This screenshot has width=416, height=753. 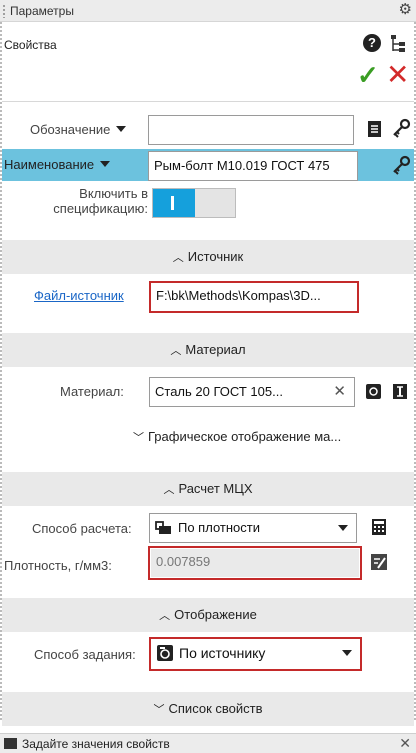 What do you see at coordinates (222, 653) in the screenshot?
I see `display-mode-value: По источнику` at bounding box center [222, 653].